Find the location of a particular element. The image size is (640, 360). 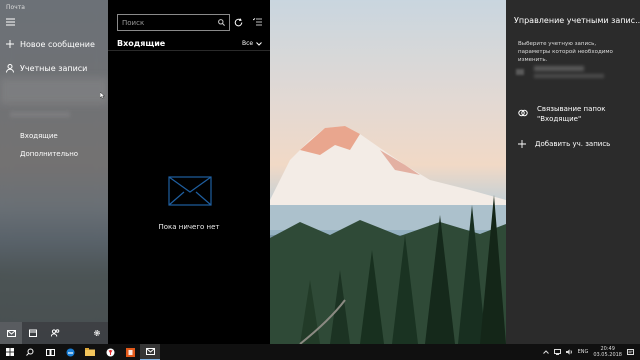

mouse-cursor-icon is located at coordinates (102, 95).